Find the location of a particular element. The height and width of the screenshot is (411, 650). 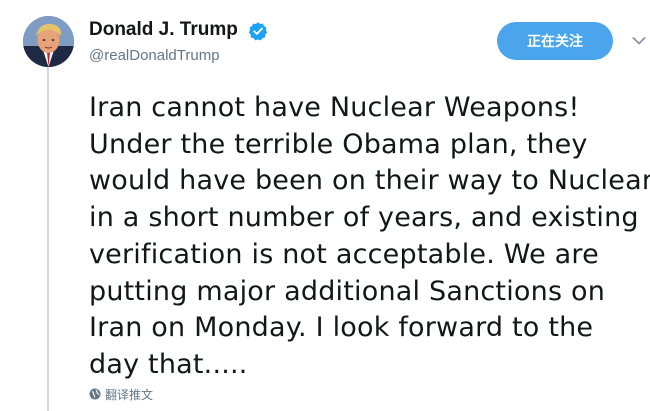

following-button: 正在关注 is located at coordinates (555, 41).